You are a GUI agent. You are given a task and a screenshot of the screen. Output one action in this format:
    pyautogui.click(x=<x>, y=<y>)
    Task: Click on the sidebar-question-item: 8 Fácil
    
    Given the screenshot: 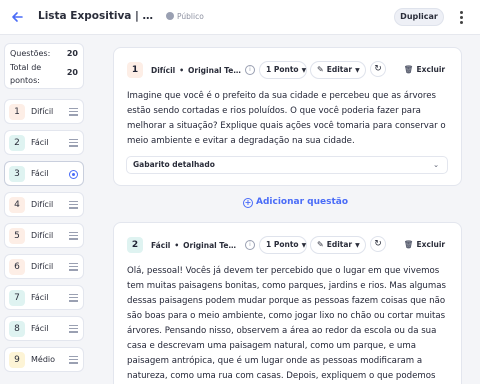 What is the action you would take?
    pyautogui.click(x=44, y=328)
    